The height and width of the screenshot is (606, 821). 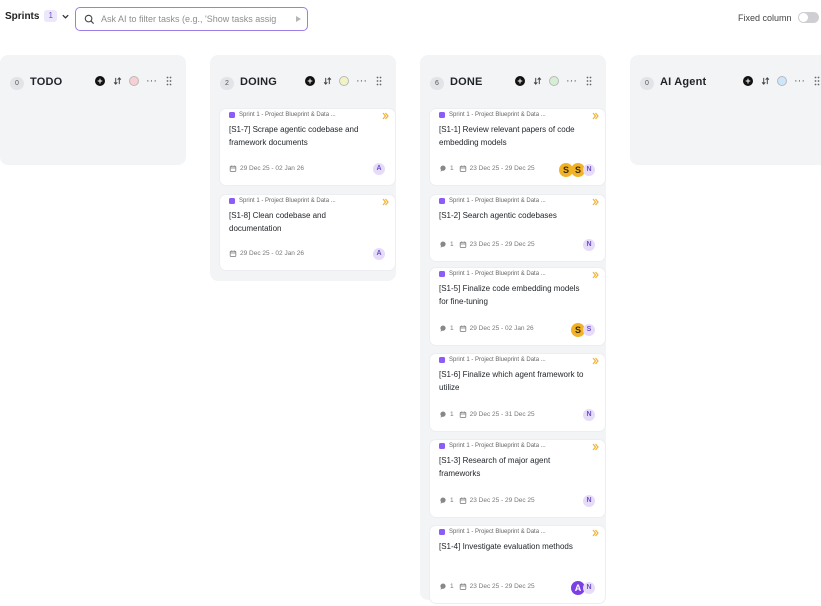 I want to click on column-count-badge: 2, so click(x=227, y=83).